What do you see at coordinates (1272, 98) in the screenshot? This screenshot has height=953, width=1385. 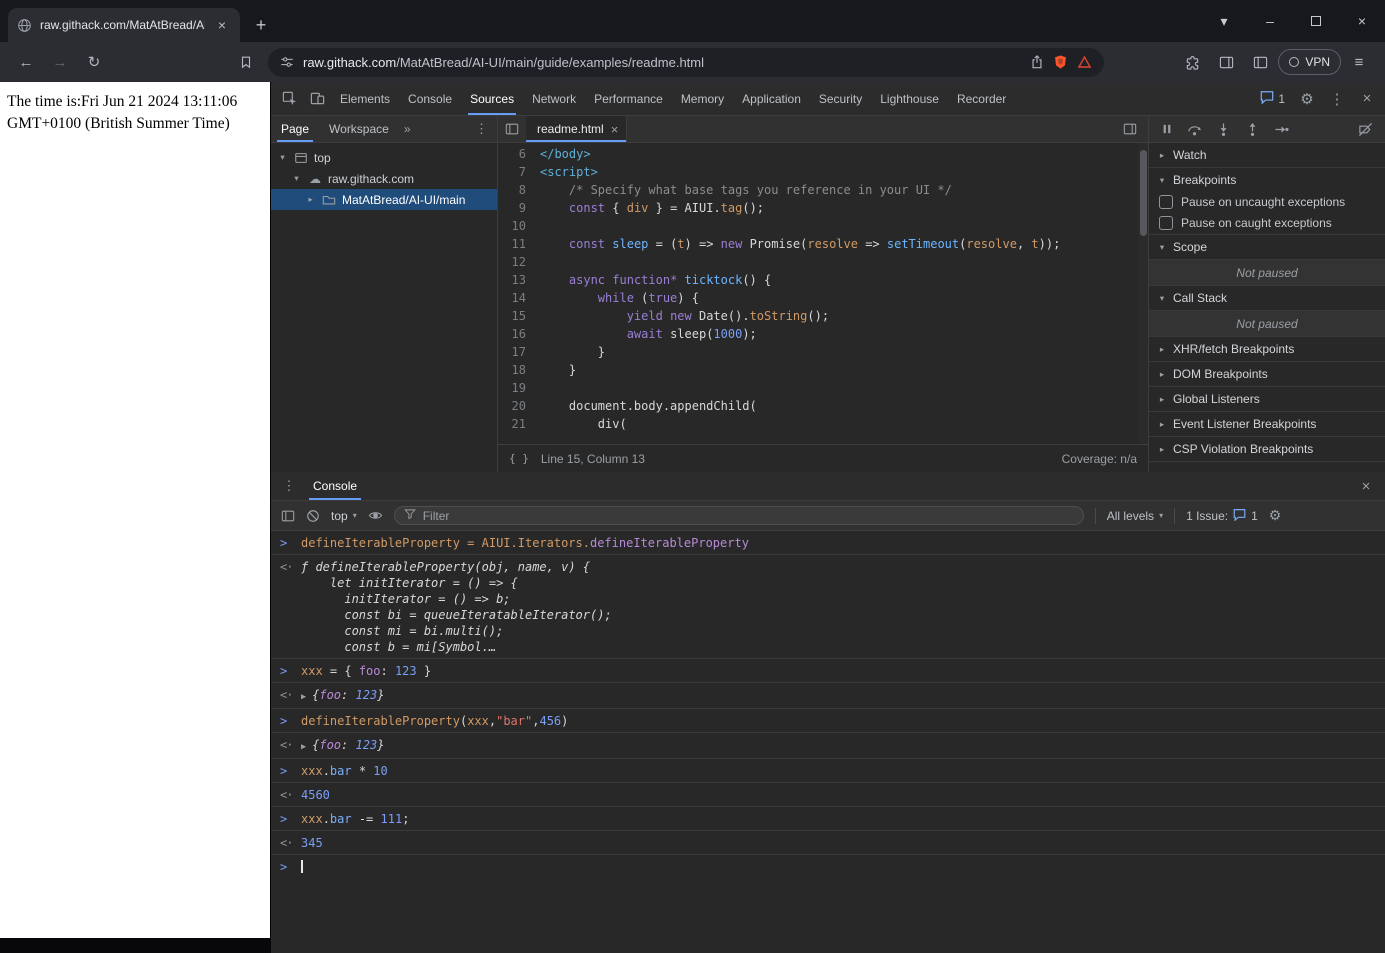 I see `issues-chip: 1` at bounding box center [1272, 98].